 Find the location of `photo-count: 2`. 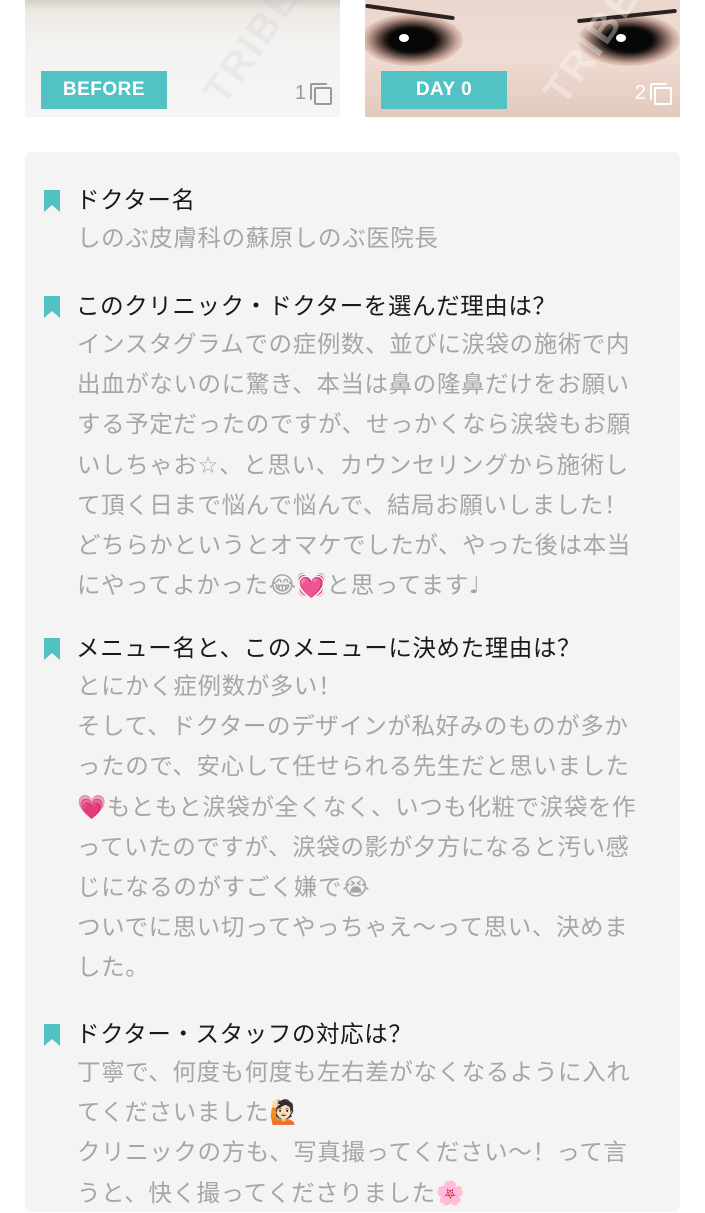

photo-count: 2 is located at coordinates (653, 93).